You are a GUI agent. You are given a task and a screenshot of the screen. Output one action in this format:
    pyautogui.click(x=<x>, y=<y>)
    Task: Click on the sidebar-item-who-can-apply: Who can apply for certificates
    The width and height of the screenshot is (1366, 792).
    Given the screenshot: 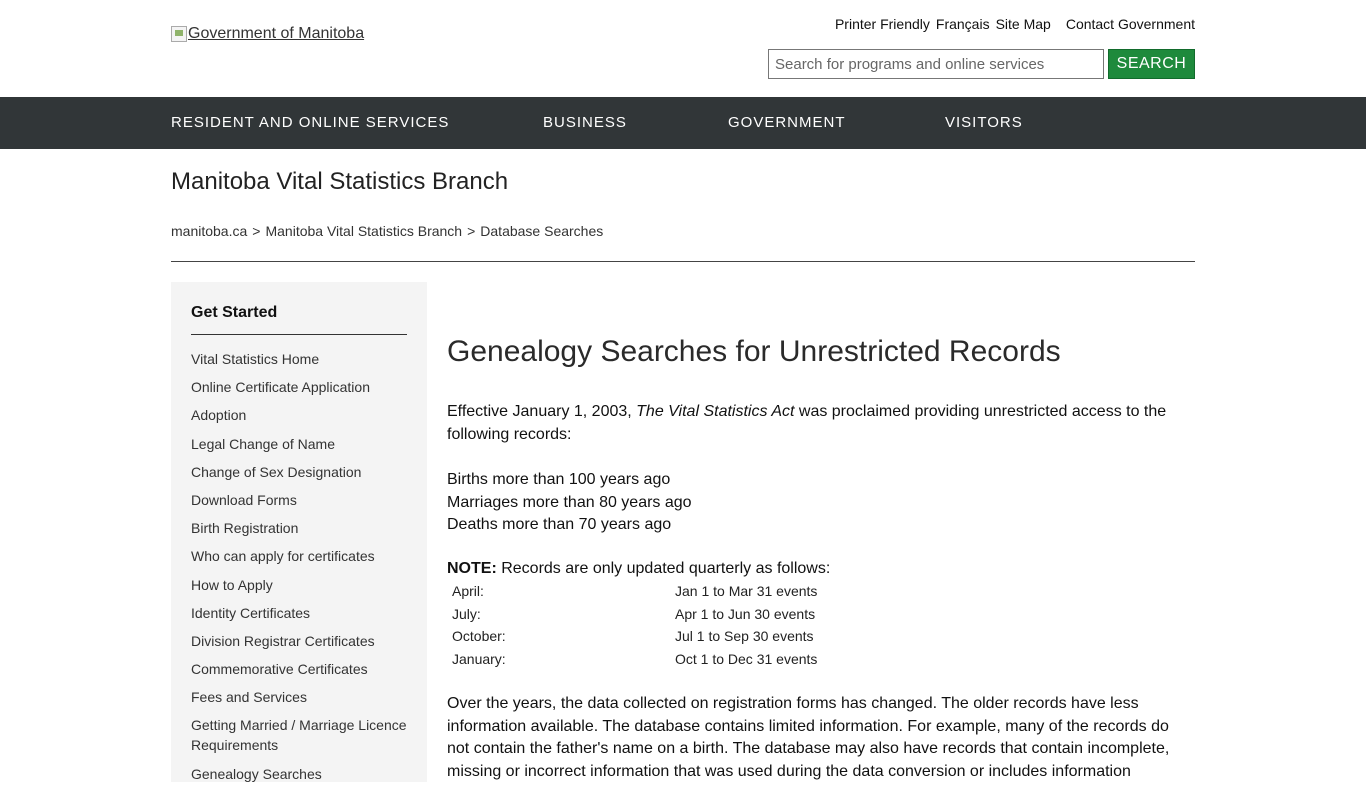 What is the action you would take?
    pyautogui.click(x=299, y=556)
    